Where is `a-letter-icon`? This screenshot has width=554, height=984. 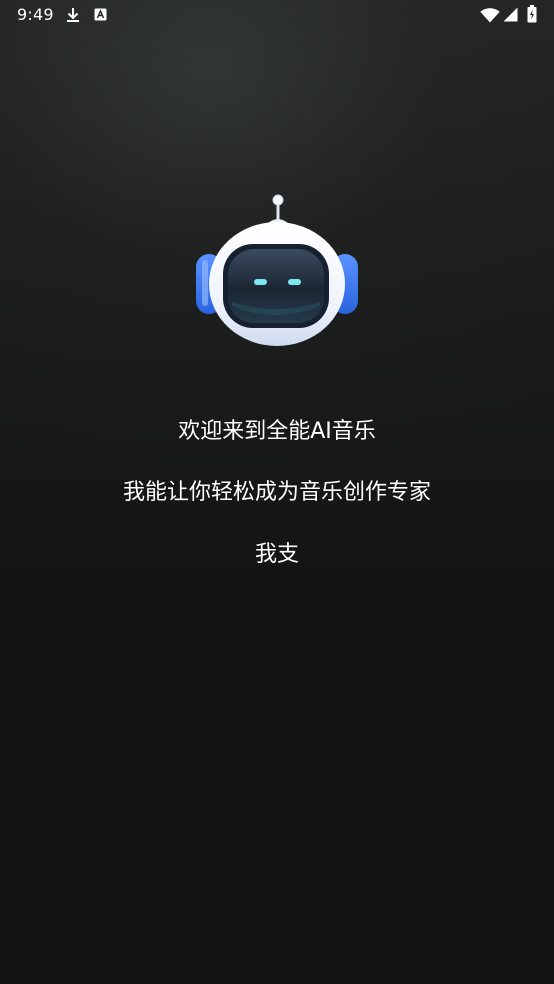
a-letter-icon is located at coordinates (100, 14).